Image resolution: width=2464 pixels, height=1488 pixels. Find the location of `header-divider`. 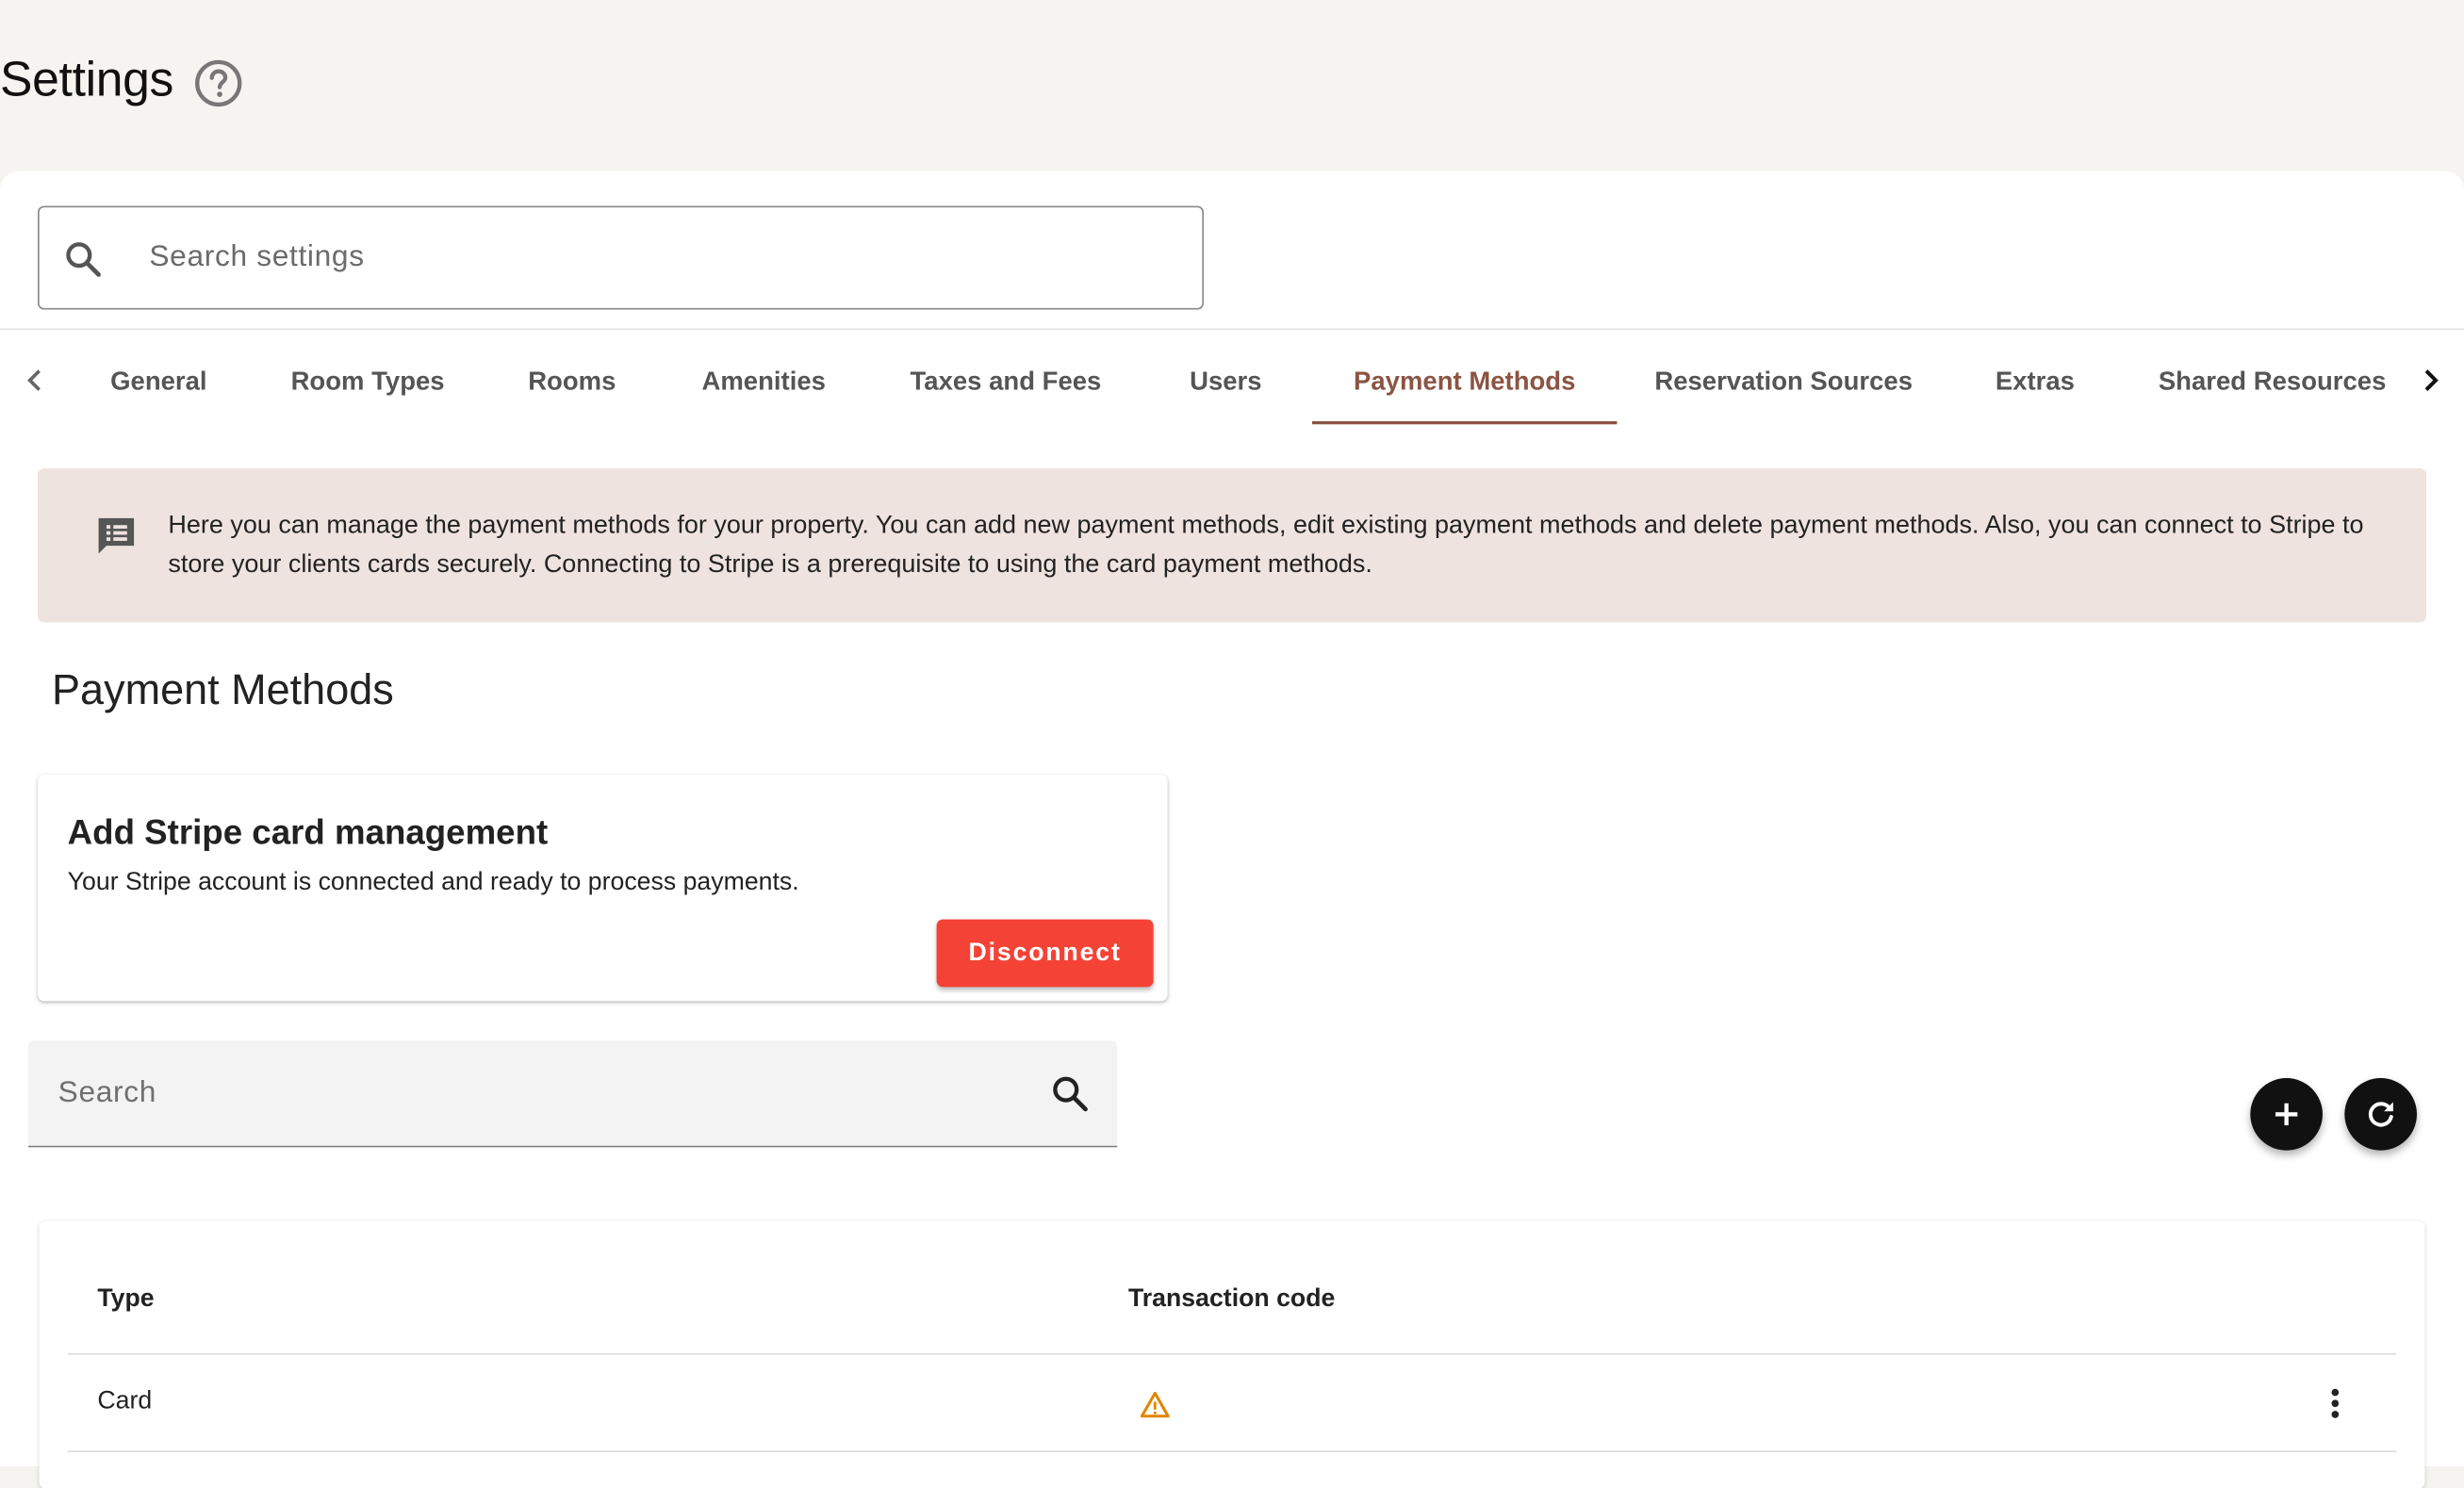

header-divider is located at coordinates (1232, 1353).